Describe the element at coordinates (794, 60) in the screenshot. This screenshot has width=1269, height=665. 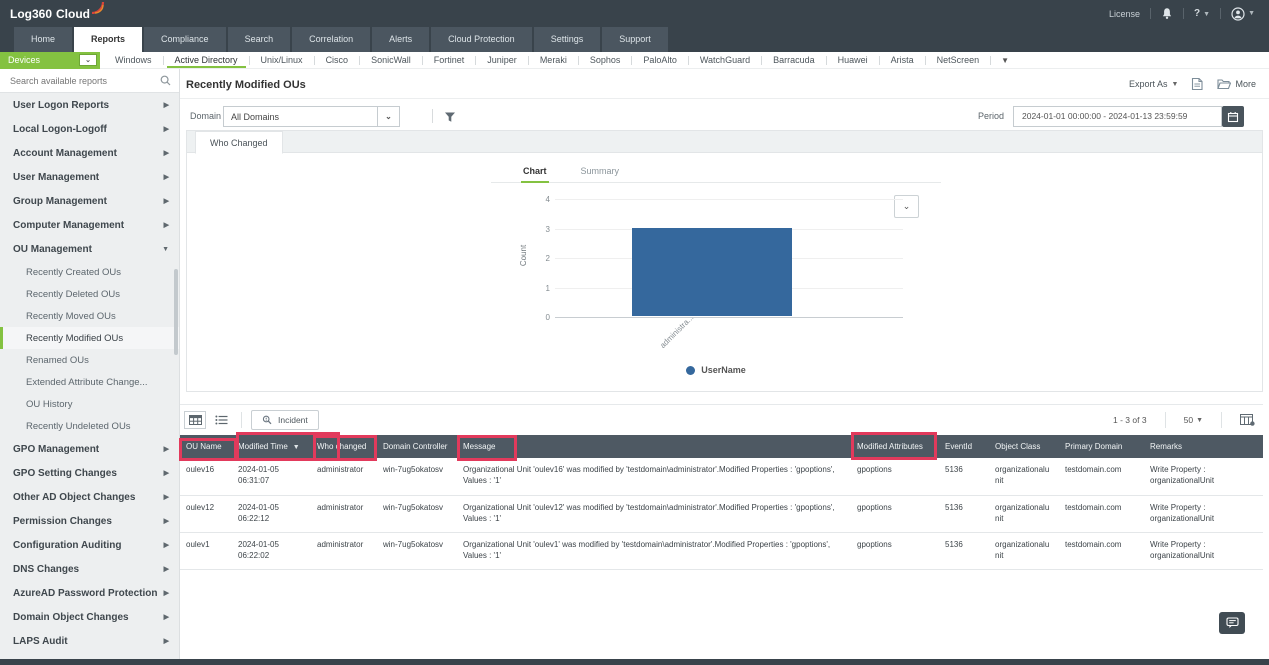
I see `device-tab-barracuda: Barracuda` at that location.